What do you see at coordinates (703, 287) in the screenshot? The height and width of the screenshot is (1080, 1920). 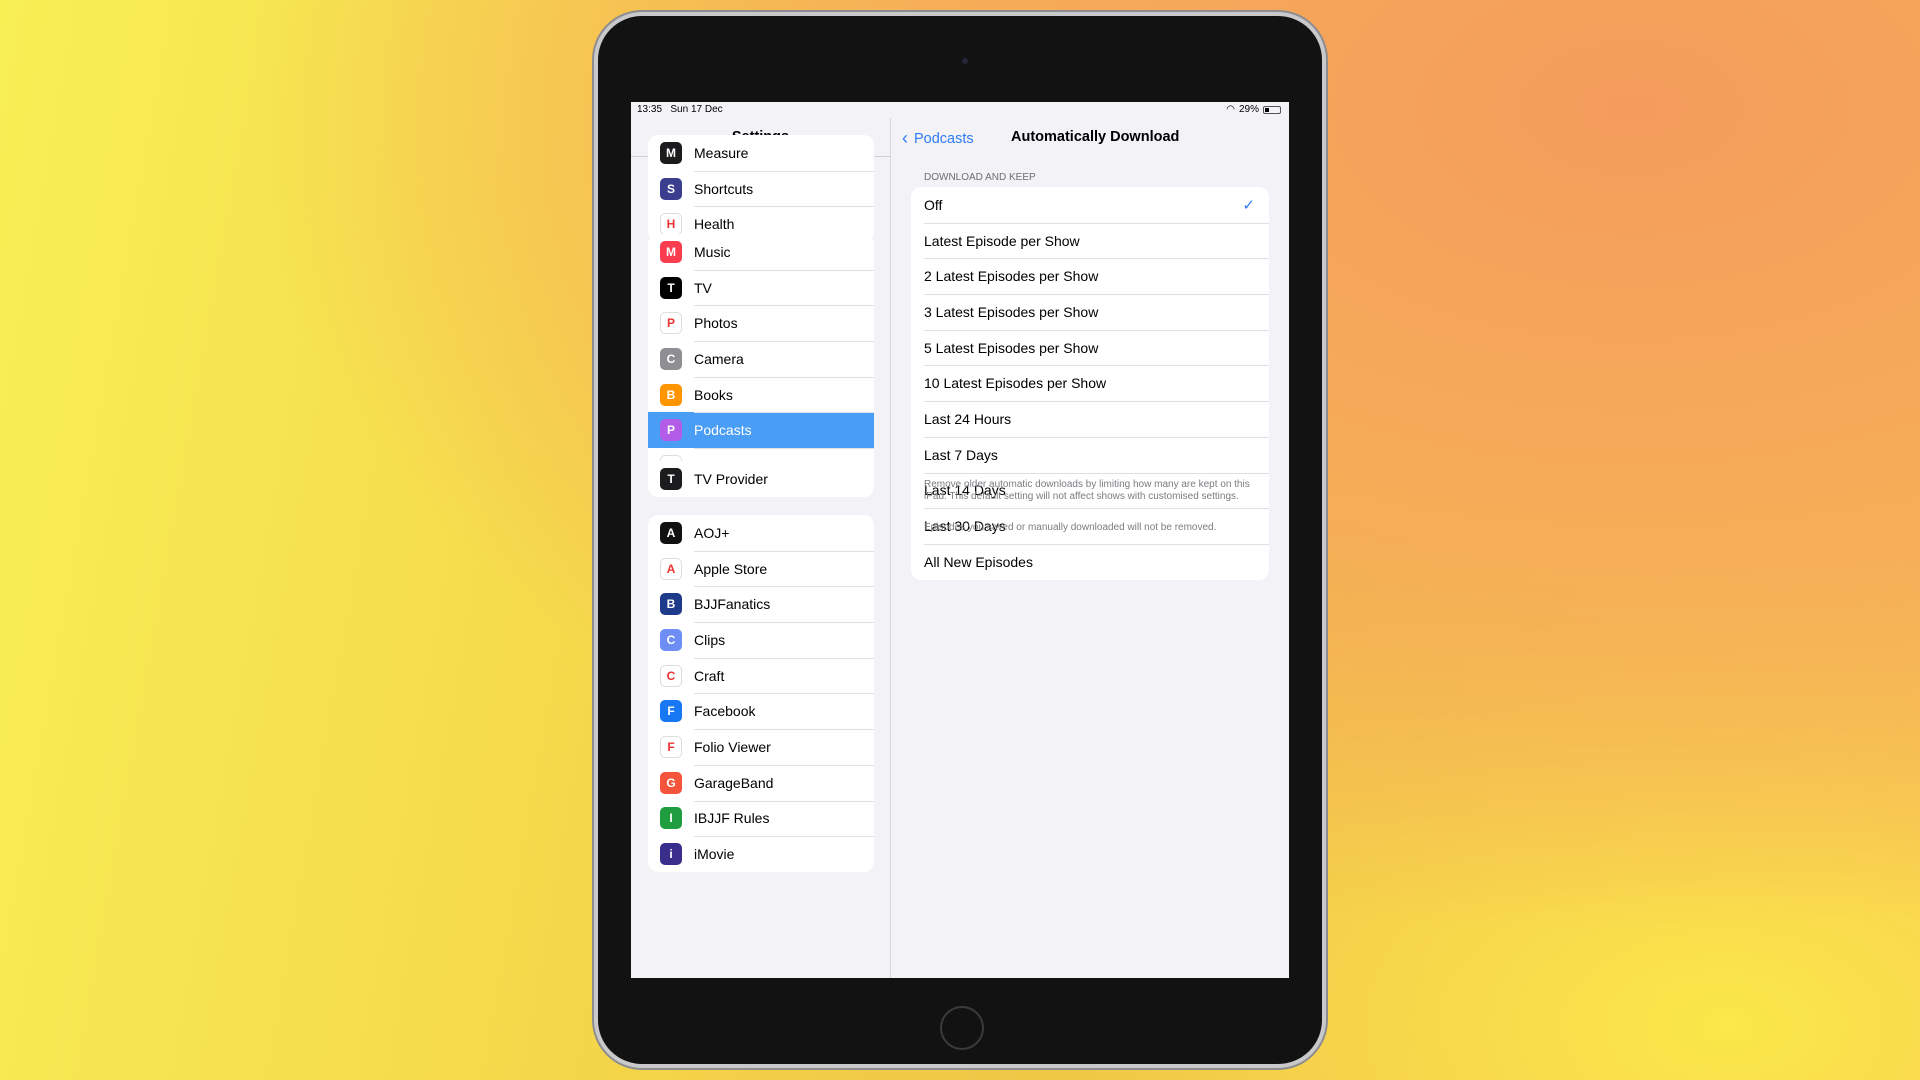 I see `sidebar-item-label: TV` at bounding box center [703, 287].